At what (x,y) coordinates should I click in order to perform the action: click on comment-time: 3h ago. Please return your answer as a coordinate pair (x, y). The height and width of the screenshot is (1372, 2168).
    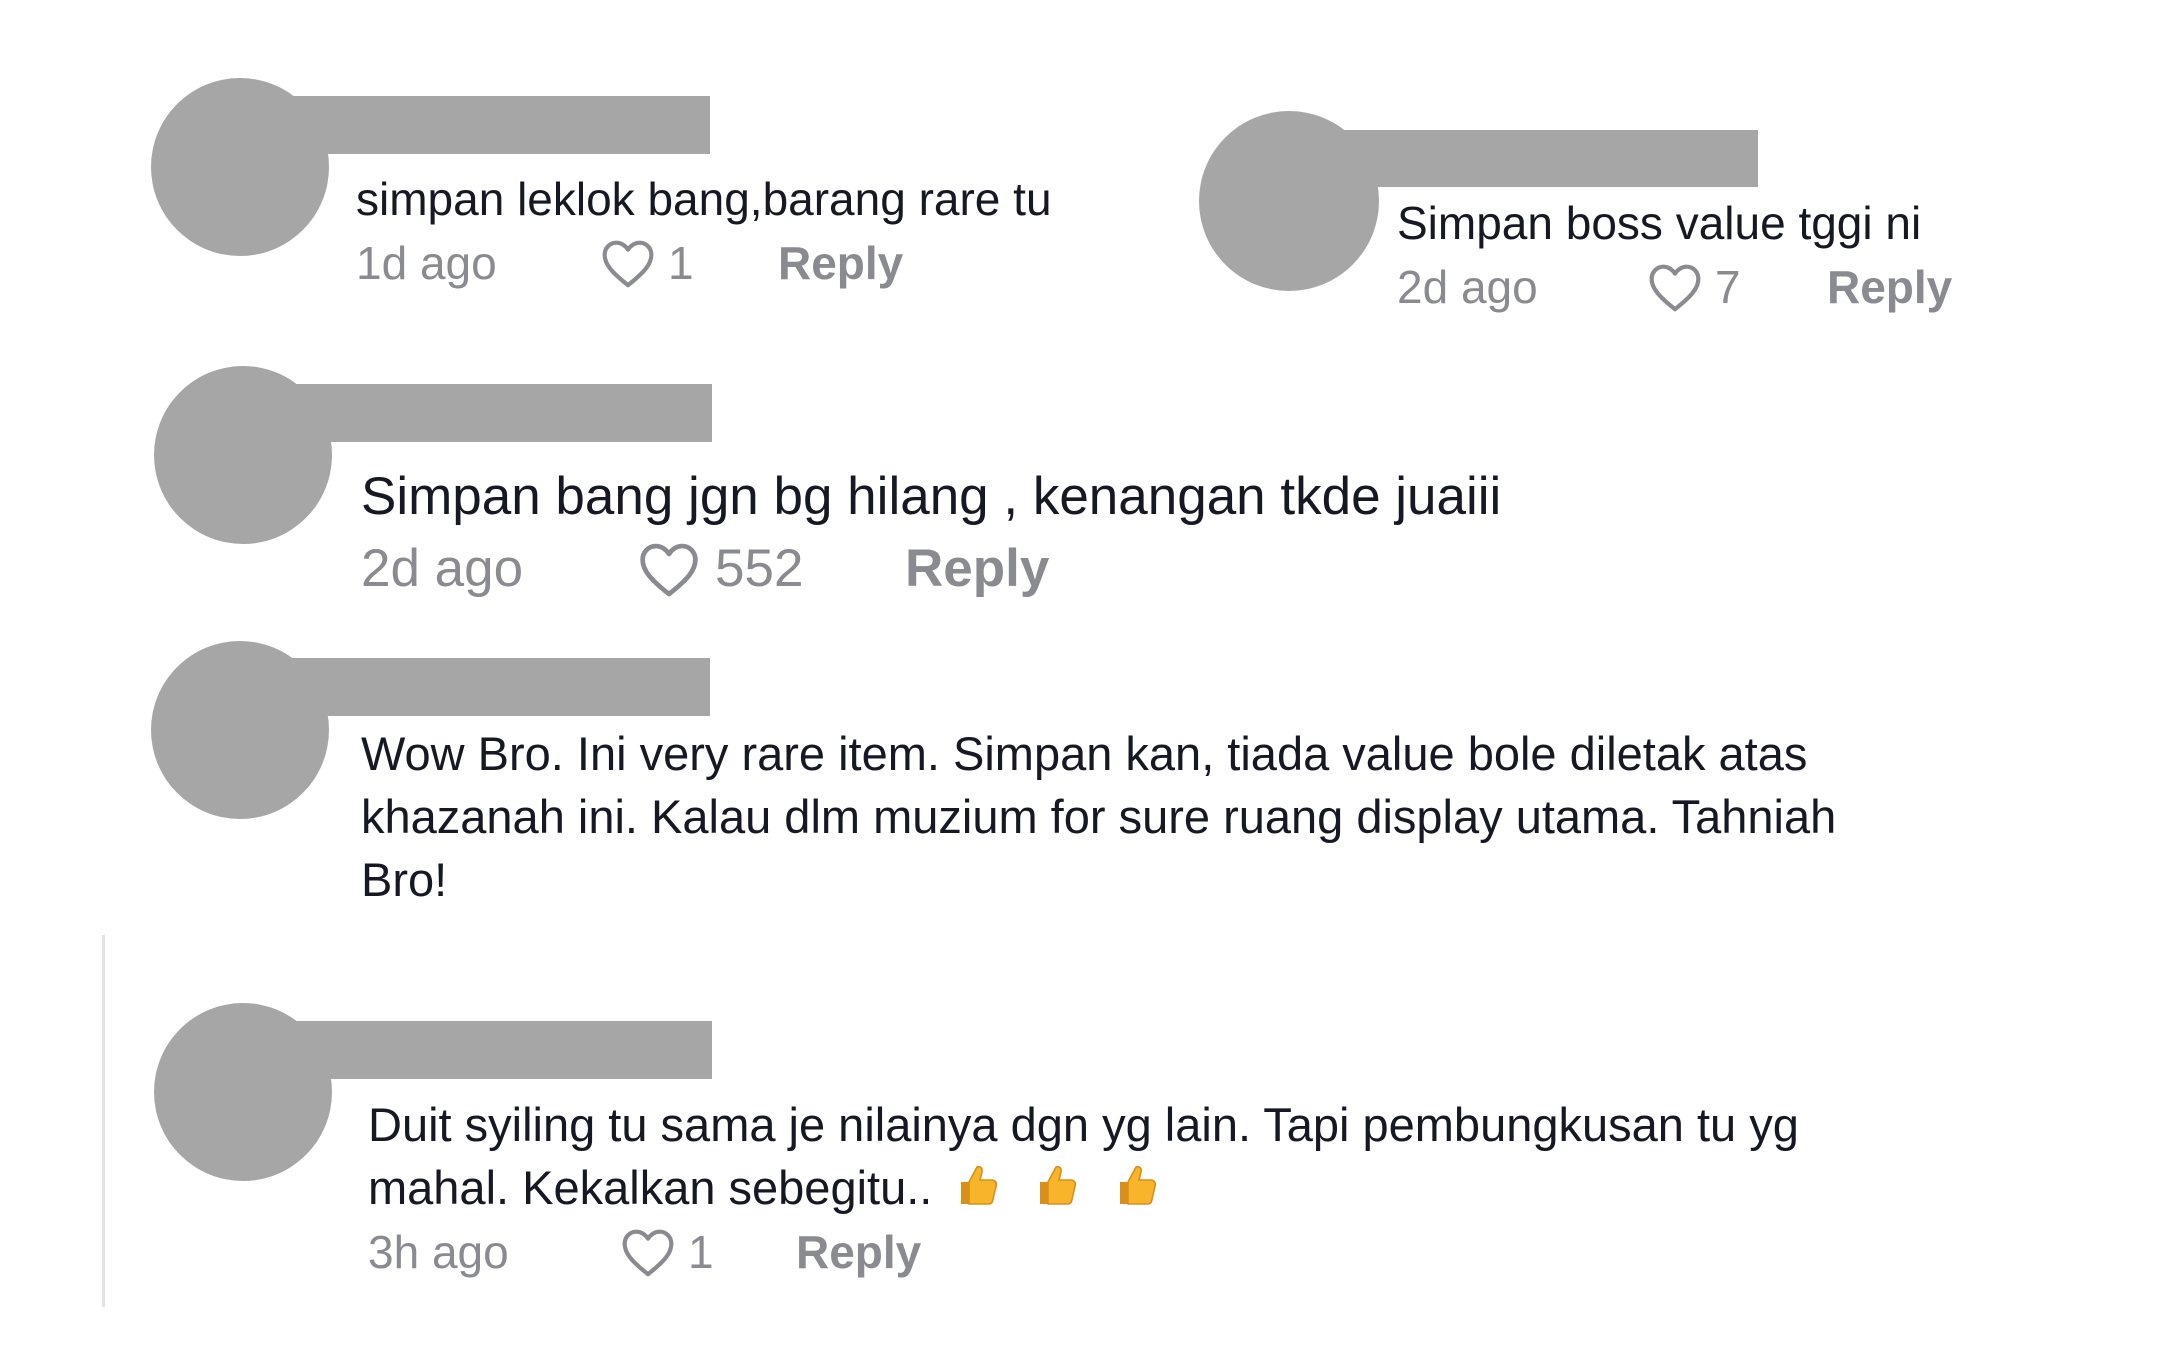
    Looking at the image, I should click on (438, 1252).